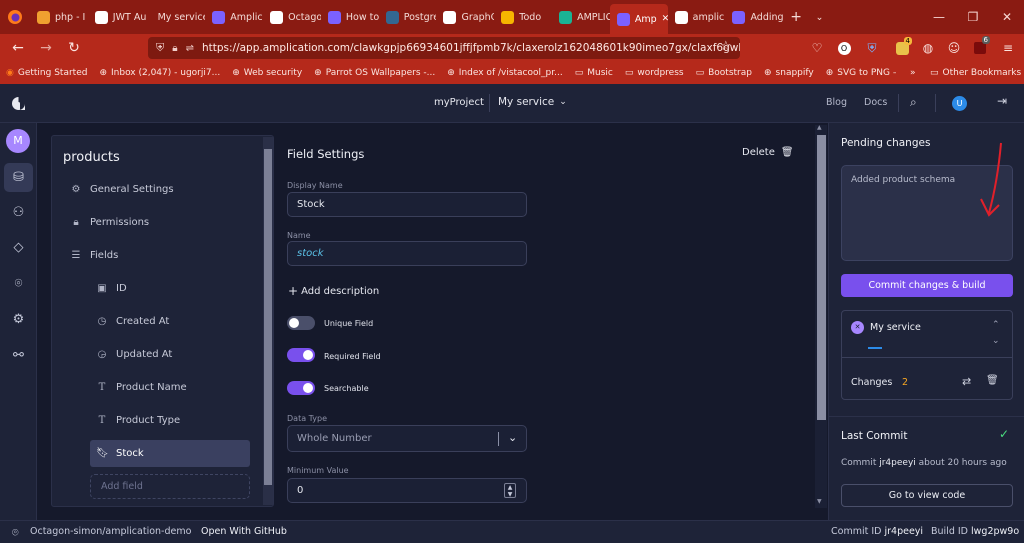 Image resolution: width=1024 pixels, height=543 pixels. What do you see at coordinates (301, 323) in the screenshot?
I see `unique-field-toggle` at bounding box center [301, 323].